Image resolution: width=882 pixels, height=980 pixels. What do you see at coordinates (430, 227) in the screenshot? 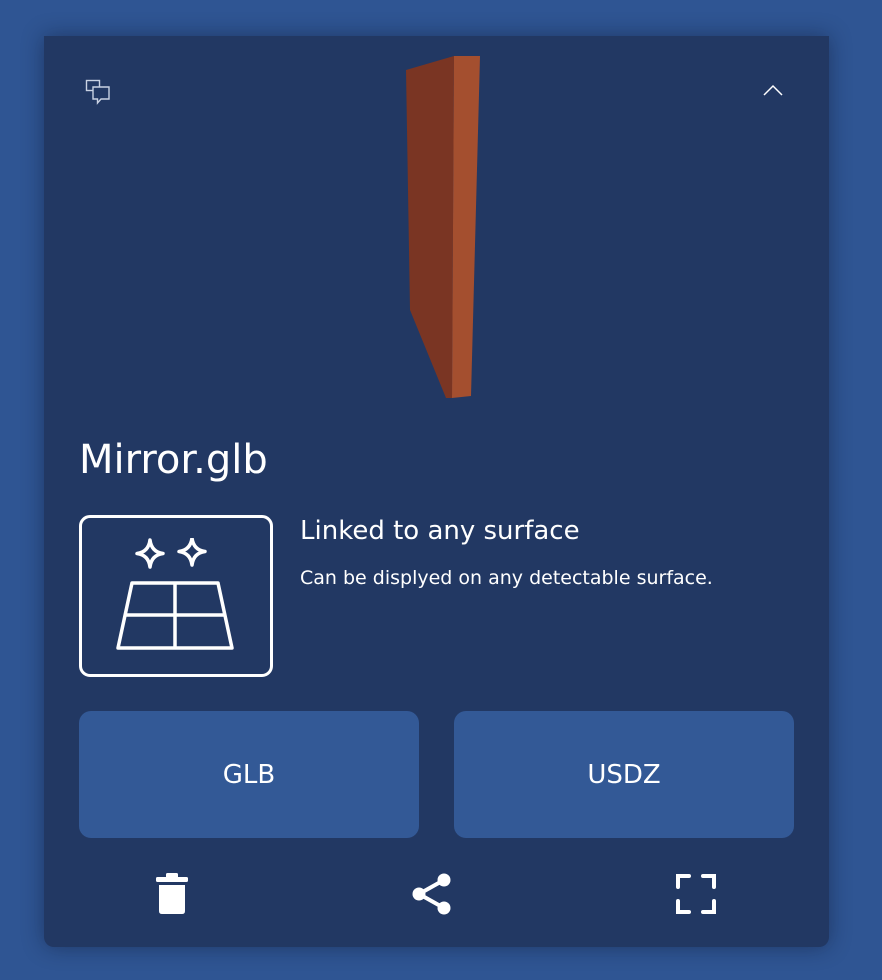
I see `model-side-face` at bounding box center [430, 227].